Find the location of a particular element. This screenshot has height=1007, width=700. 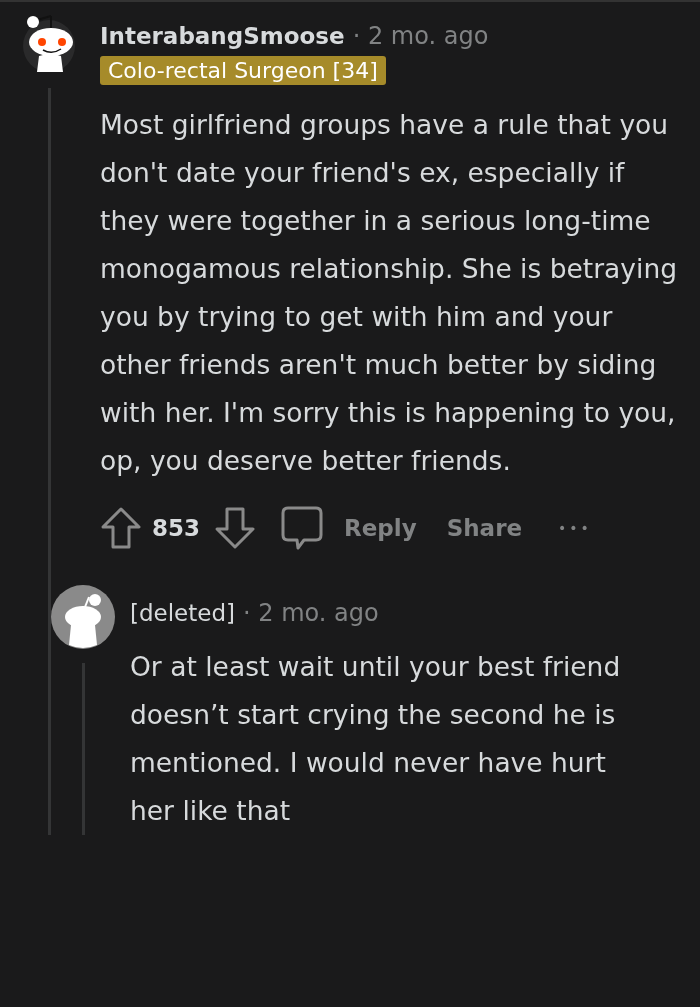

vote-count: 853 is located at coordinates (176, 528).